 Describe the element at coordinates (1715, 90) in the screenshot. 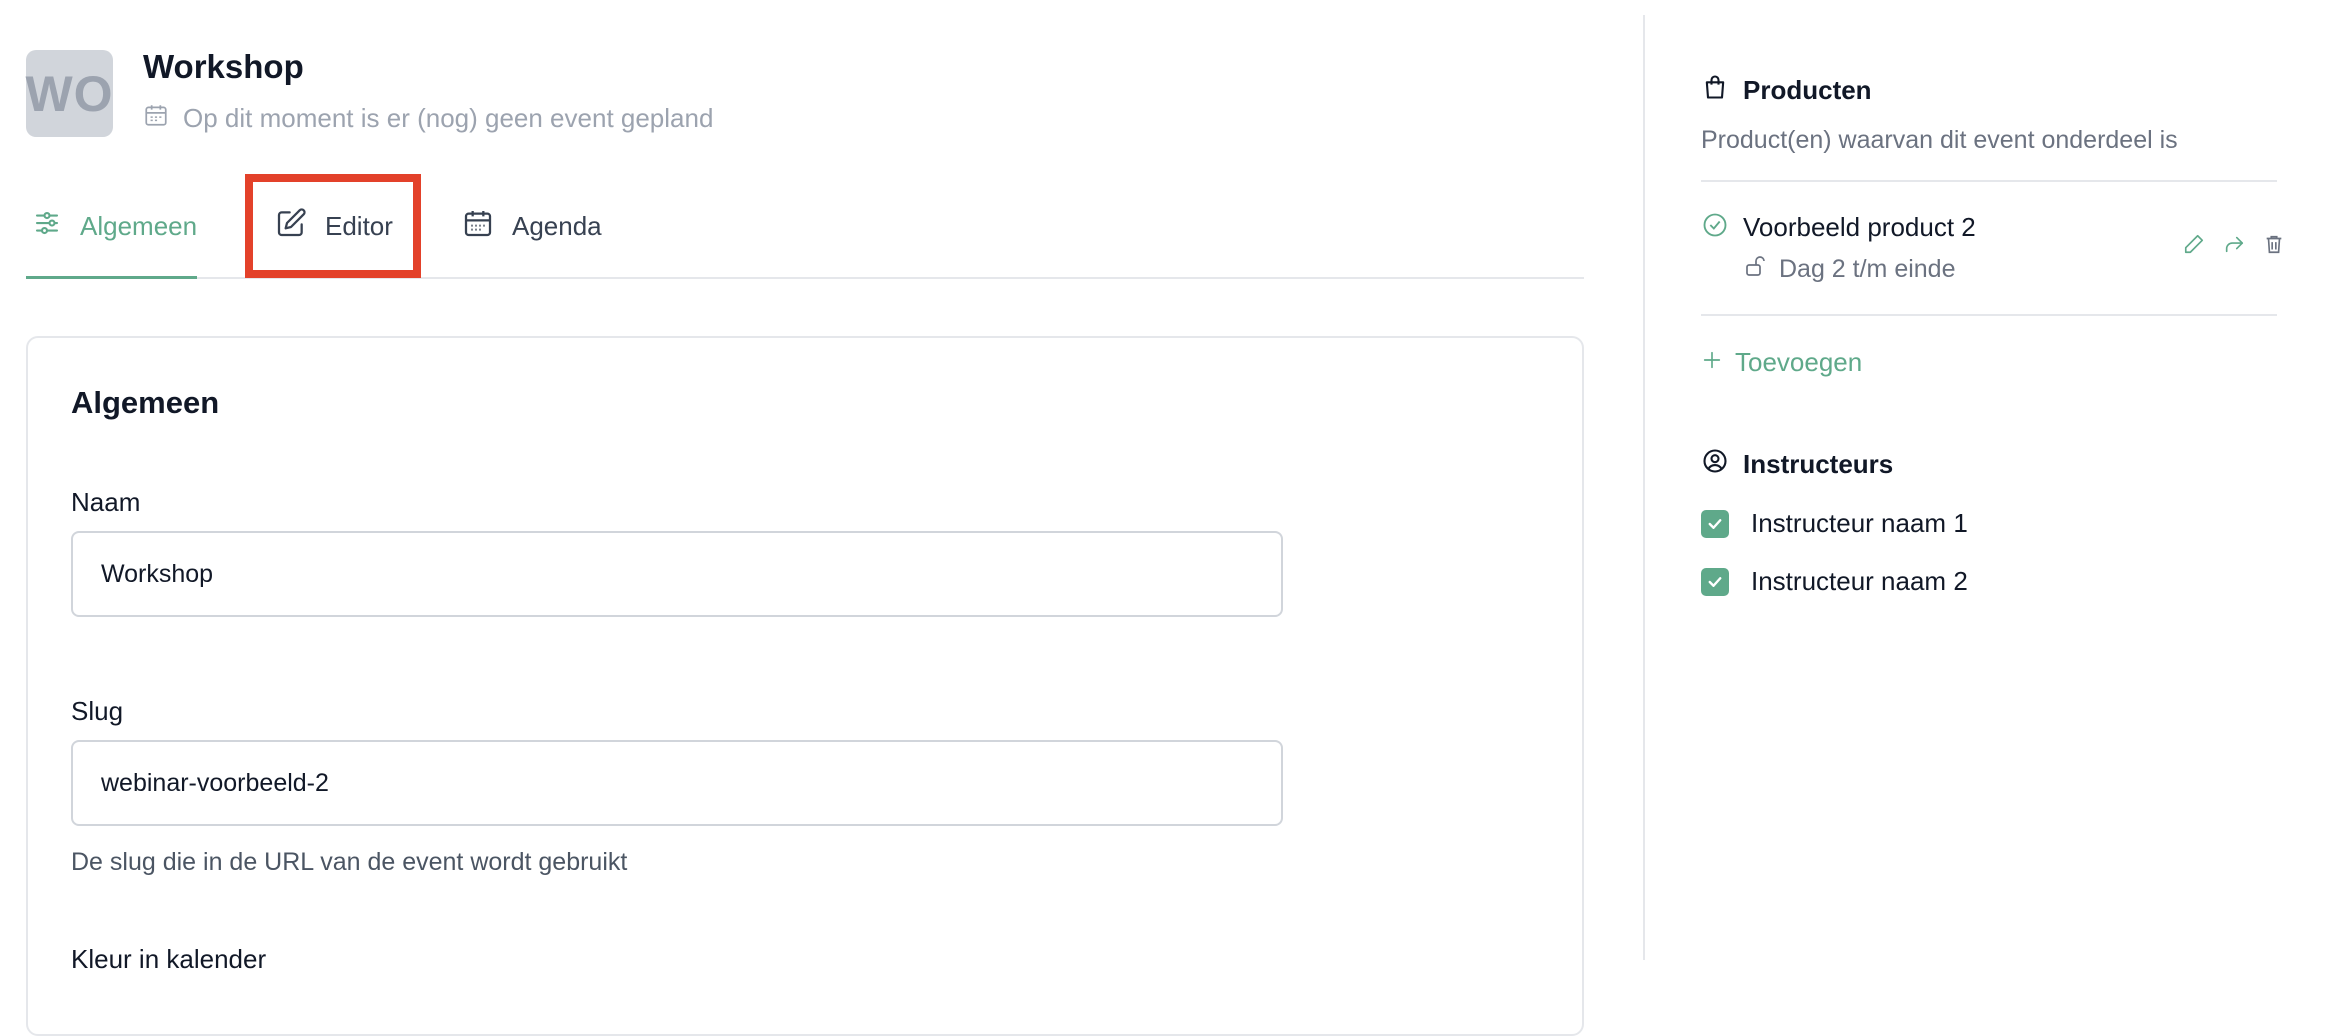

I see `shopping-bag-icon` at that location.